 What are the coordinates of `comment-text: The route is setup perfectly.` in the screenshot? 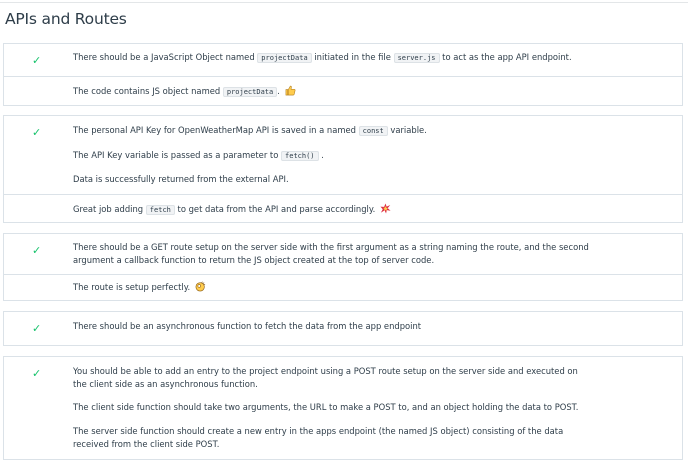 It's located at (353, 288).